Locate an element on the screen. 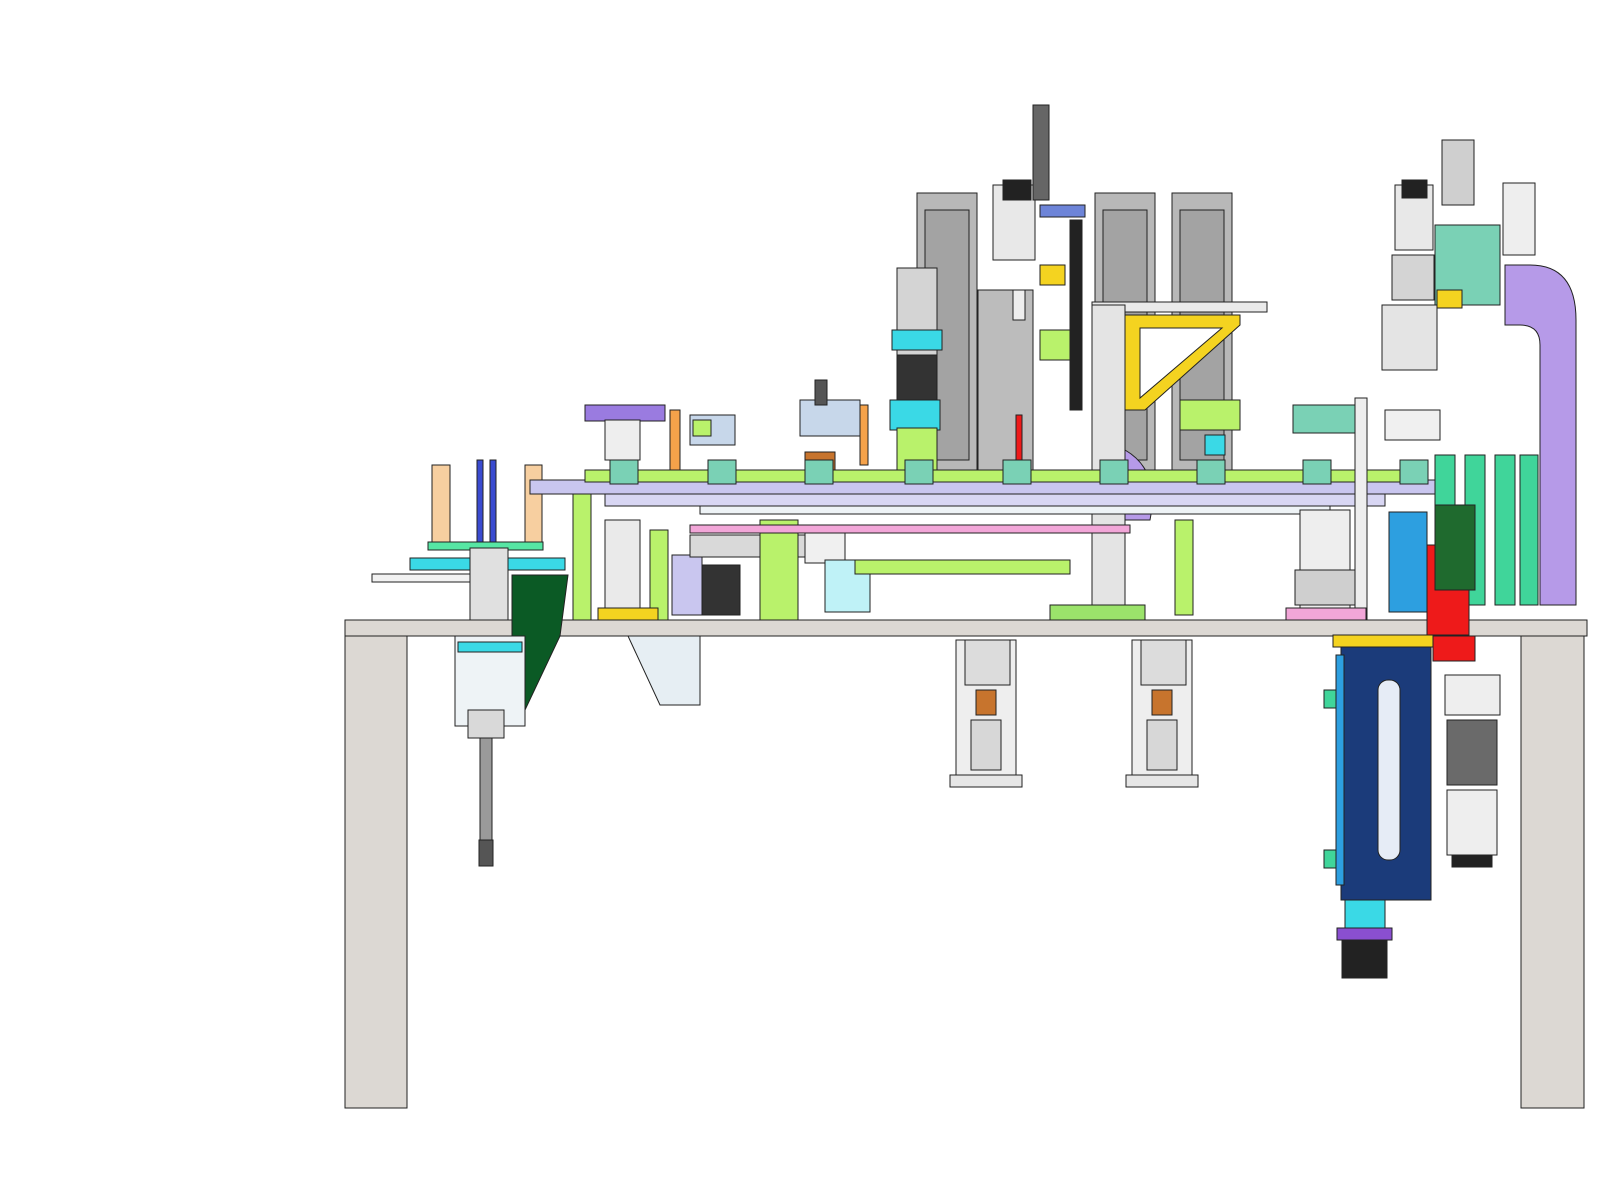 The image size is (1600, 1200). lift-1-foot is located at coordinates (986, 781).